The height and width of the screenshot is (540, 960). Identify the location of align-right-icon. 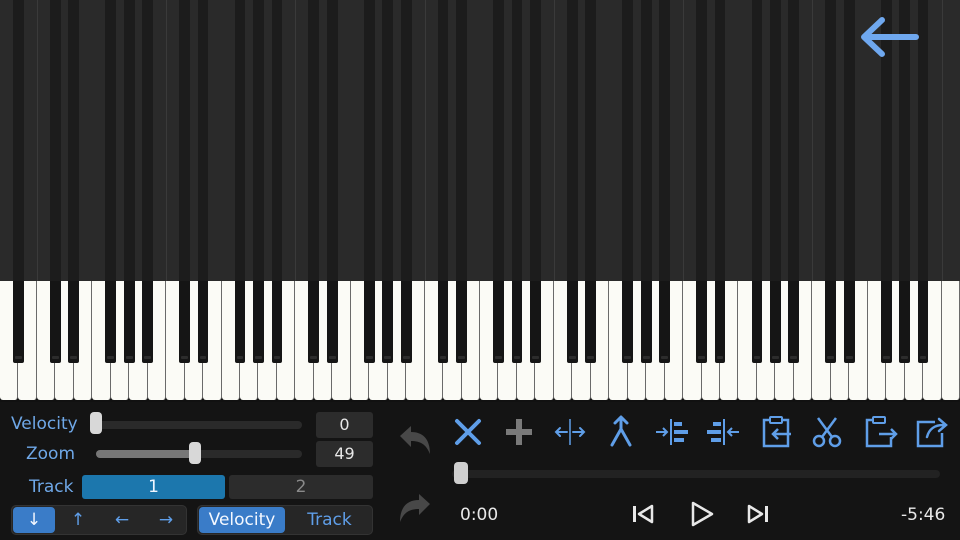
(723, 432).